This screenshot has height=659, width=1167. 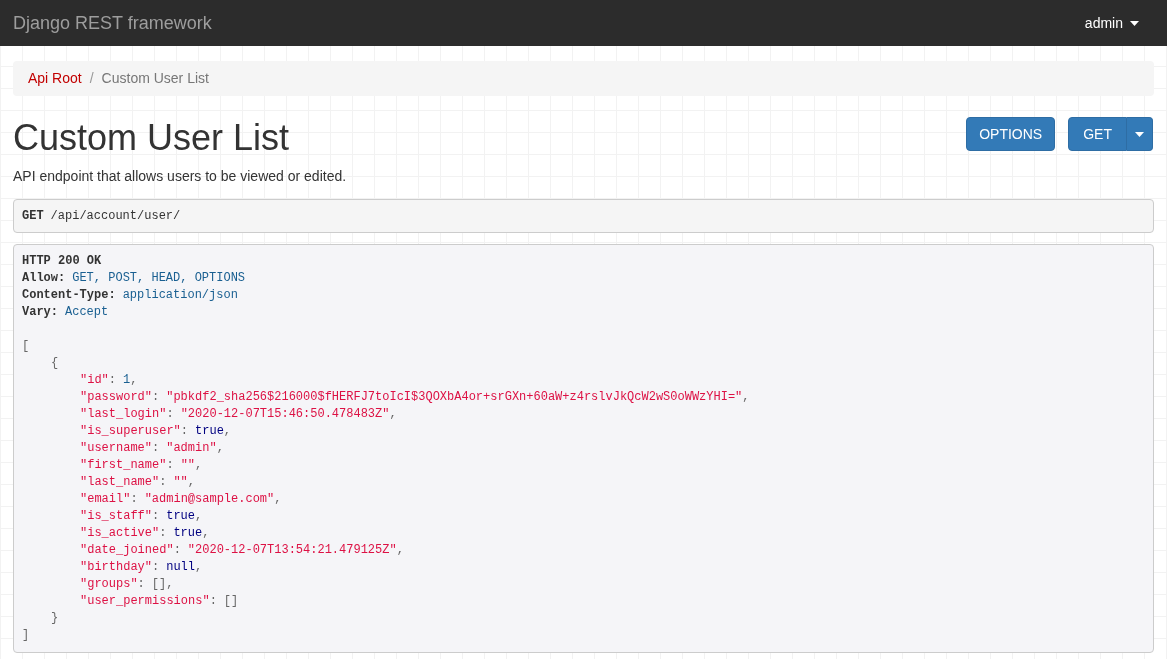 I want to click on response-status: HTTP 200 OK, so click(x=62, y=261).